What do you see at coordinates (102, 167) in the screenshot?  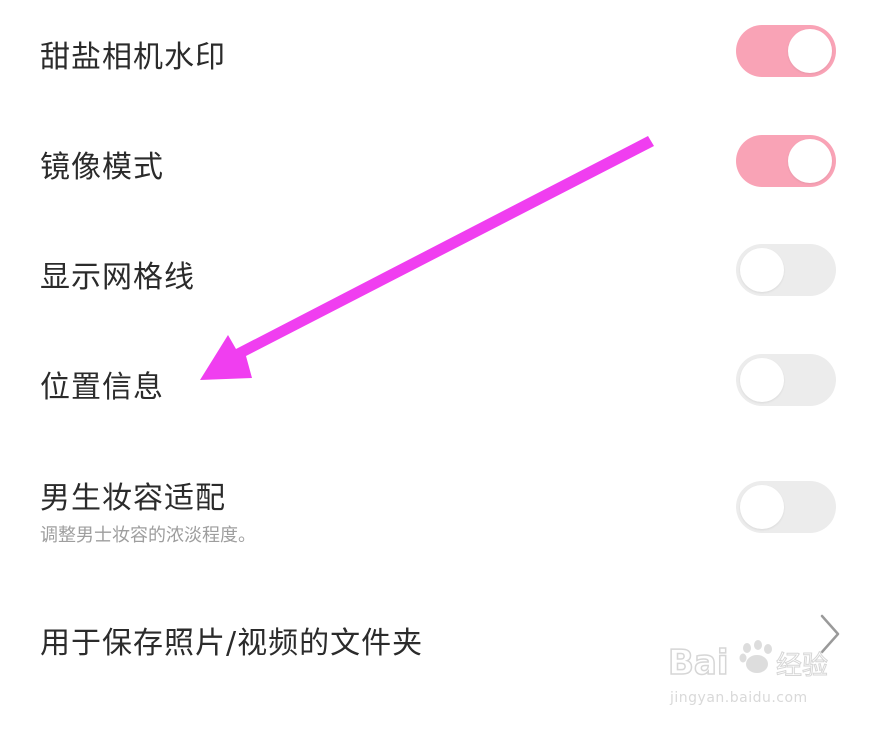 I see `setting-label-mirror-mode: 镜像模式` at bounding box center [102, 167].